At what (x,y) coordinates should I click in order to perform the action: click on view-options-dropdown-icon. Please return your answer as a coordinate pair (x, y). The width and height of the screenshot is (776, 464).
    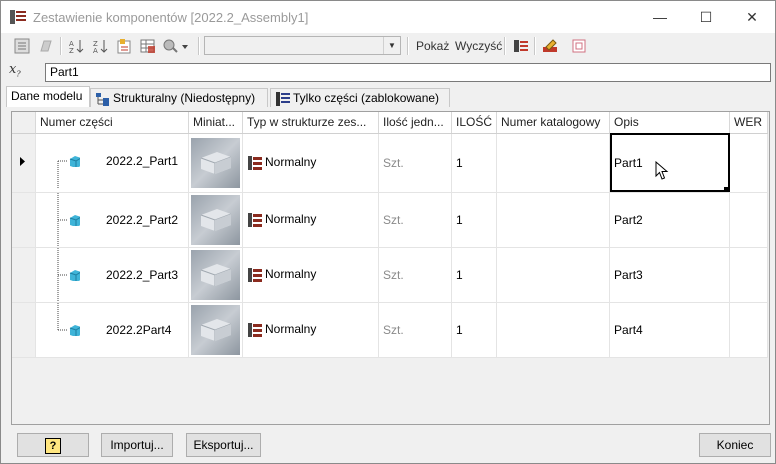
    Looking at the image, I should click on (177, 46).